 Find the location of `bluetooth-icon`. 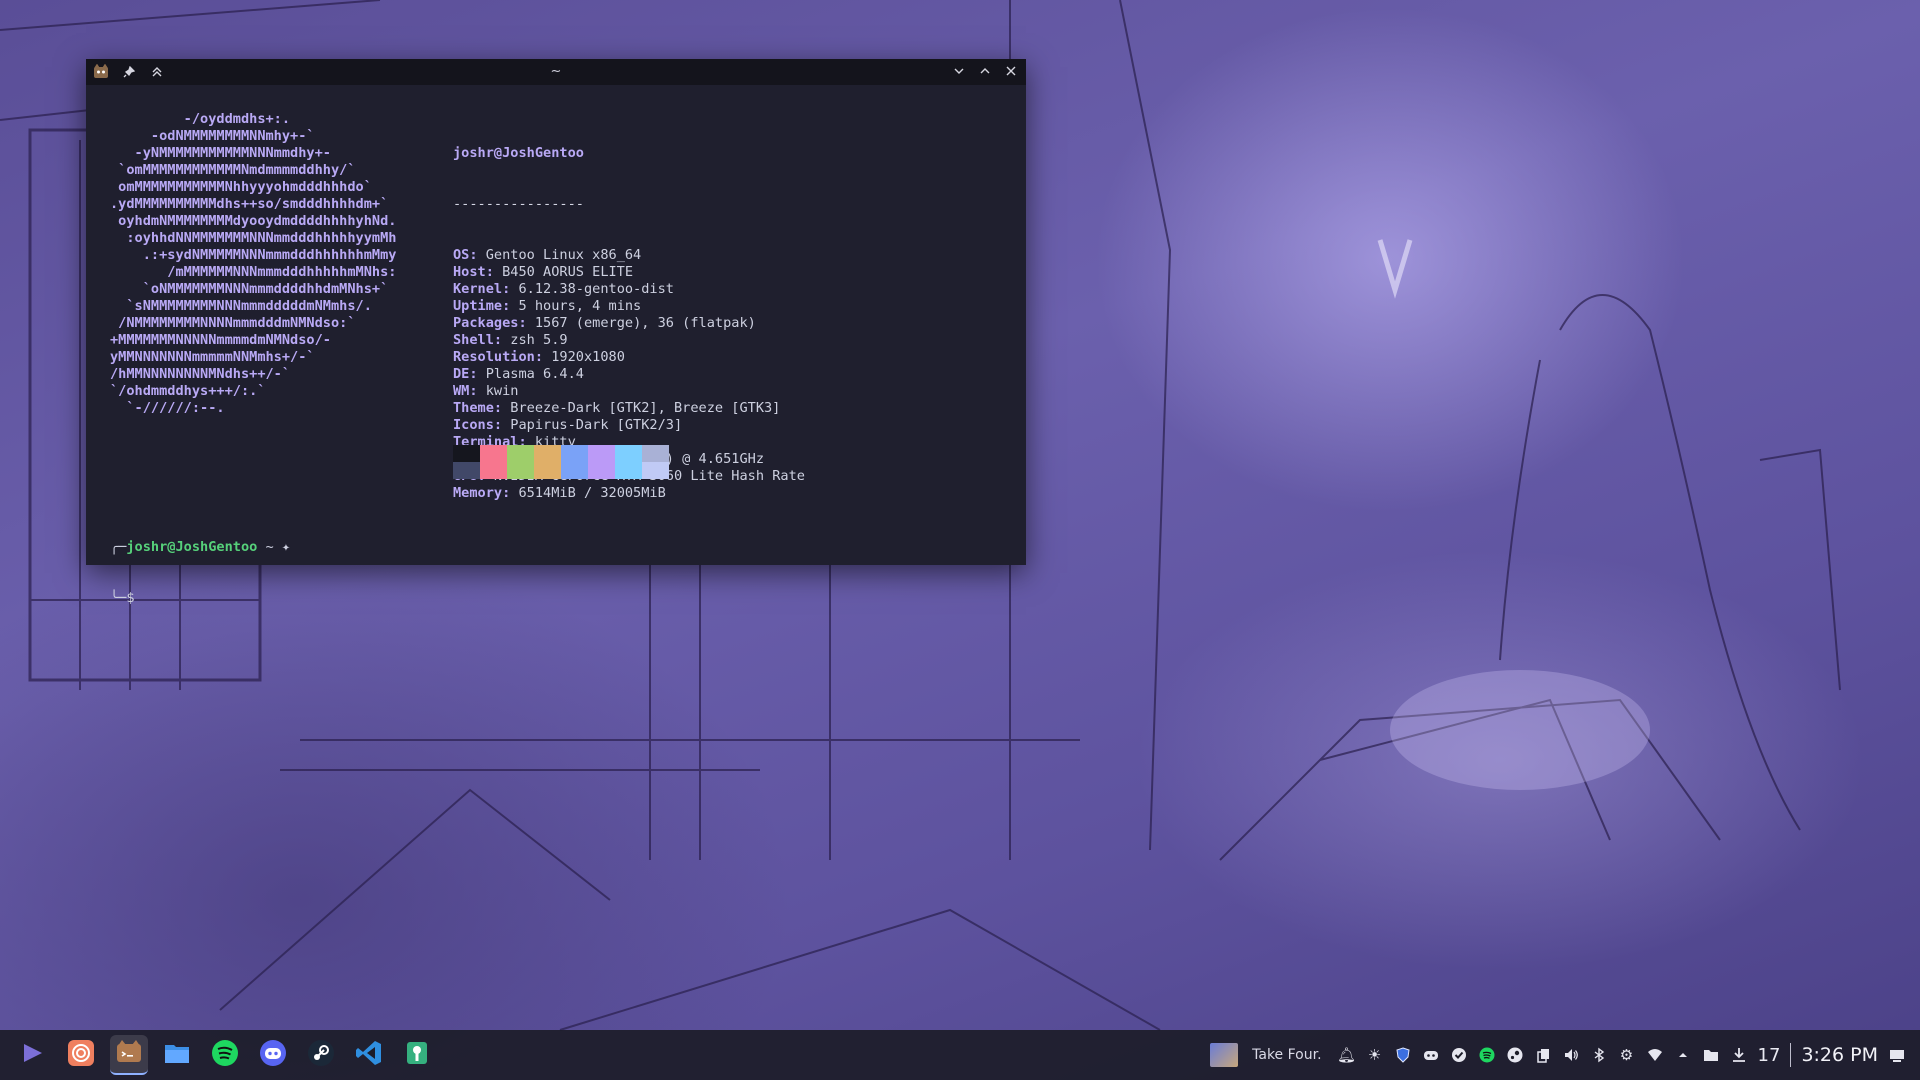

bluetooth-icon is located at coordinates (1599, 1055).